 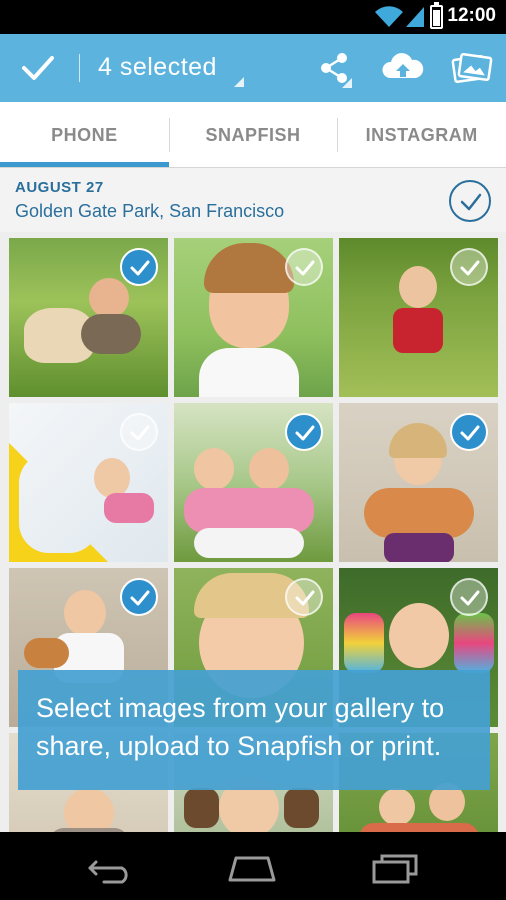 What do you see at coordinates (347, 83) in the screenshot?
I see `share-menu-indicator` at bounding box center [347, 83].